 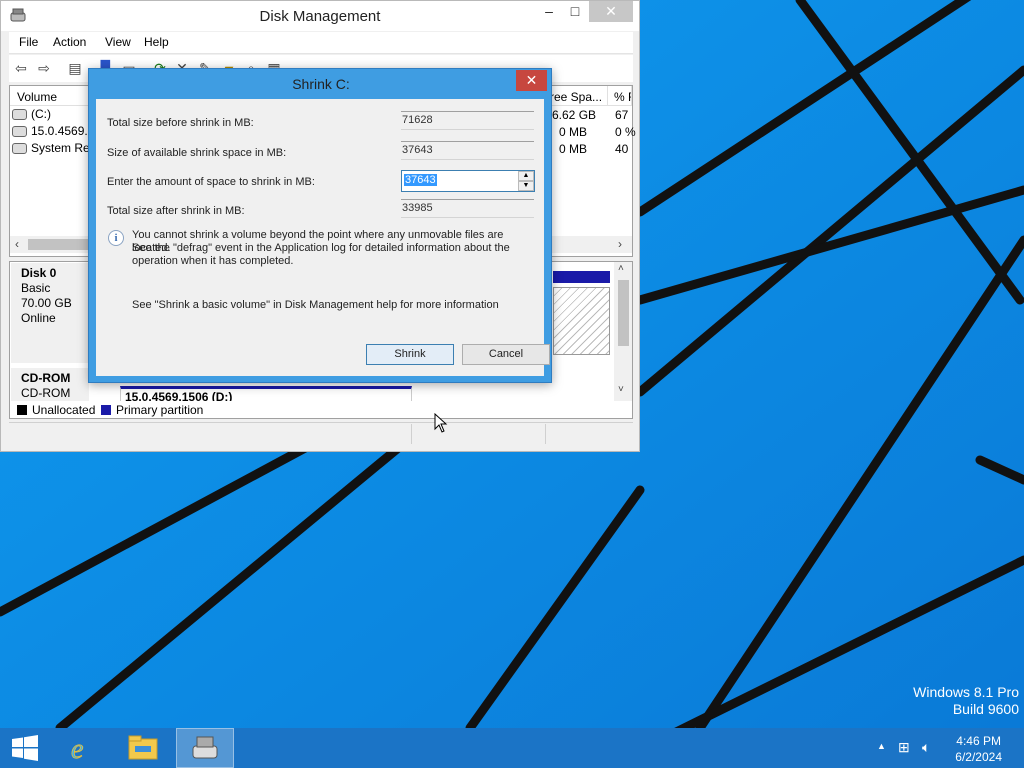 What do you see at coordinates (904, 747) in the screenshot?
I see `network-icon: ⊞` at bounding box center [904, 747].